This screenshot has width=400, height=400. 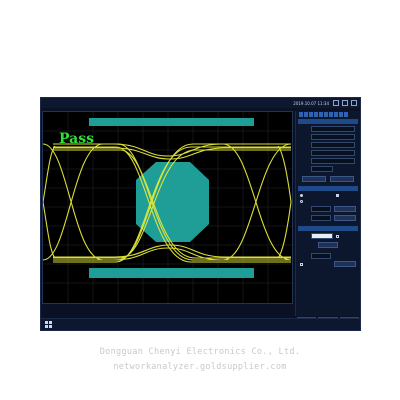 What do you see at coordinates (345, 103) in the screenshot?
I see `maximize-icon` at bounding box center [345, 103].